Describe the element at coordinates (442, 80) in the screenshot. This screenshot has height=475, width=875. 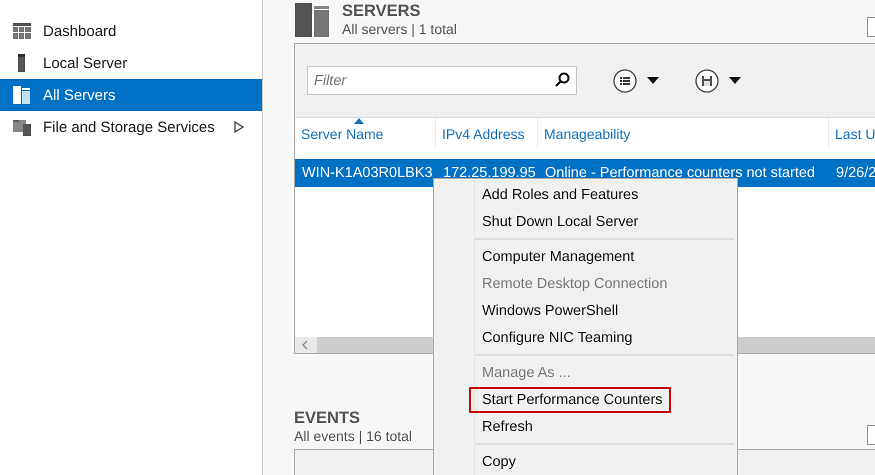
I see `filter-field: Filter` at that location.